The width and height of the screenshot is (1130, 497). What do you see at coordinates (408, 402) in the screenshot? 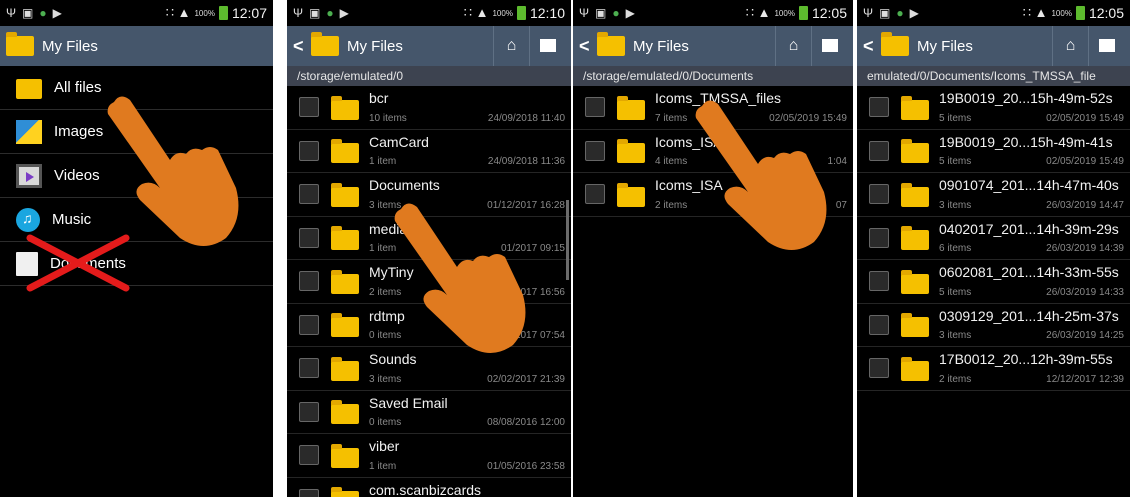
I see `folder-name: Saved Email` at bounding box center [408, 402].